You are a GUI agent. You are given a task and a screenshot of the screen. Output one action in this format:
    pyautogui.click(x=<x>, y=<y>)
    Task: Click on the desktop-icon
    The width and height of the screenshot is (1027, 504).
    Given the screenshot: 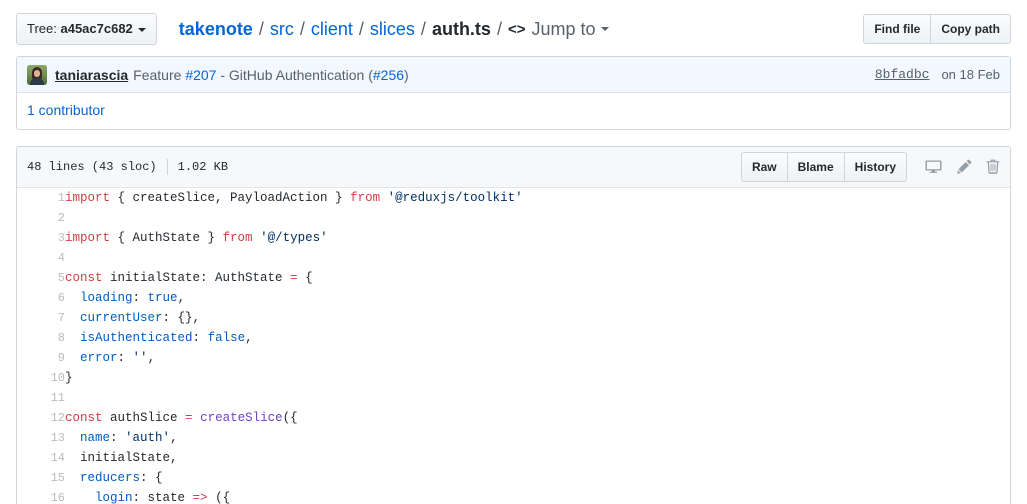 What is the action you would take?
    pyautogui.click(x=933, y=167)
    